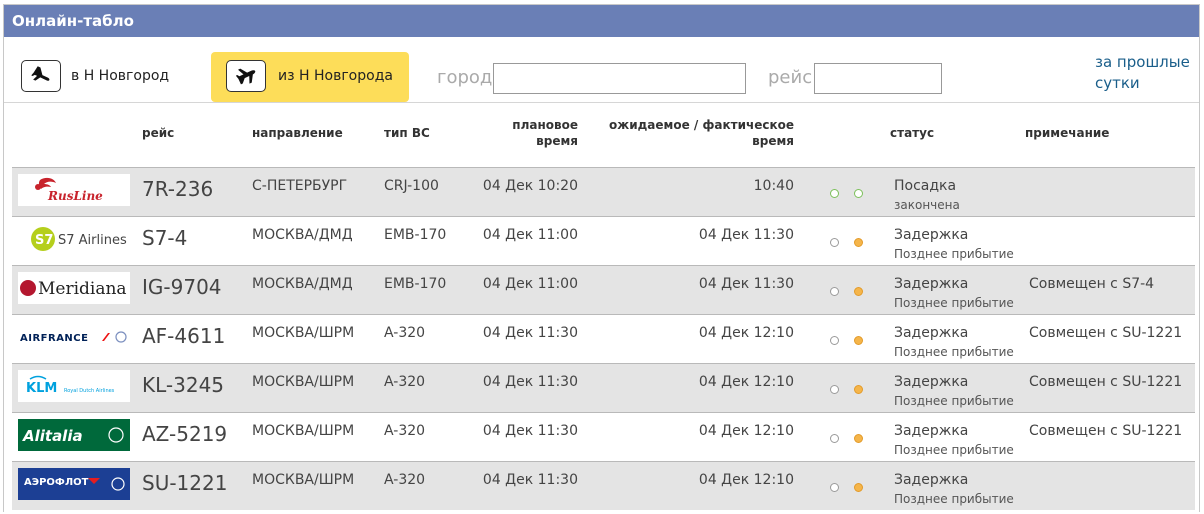 The image size is (1204, 514). I want to click on col-note: примечание, so click(1067, 133).